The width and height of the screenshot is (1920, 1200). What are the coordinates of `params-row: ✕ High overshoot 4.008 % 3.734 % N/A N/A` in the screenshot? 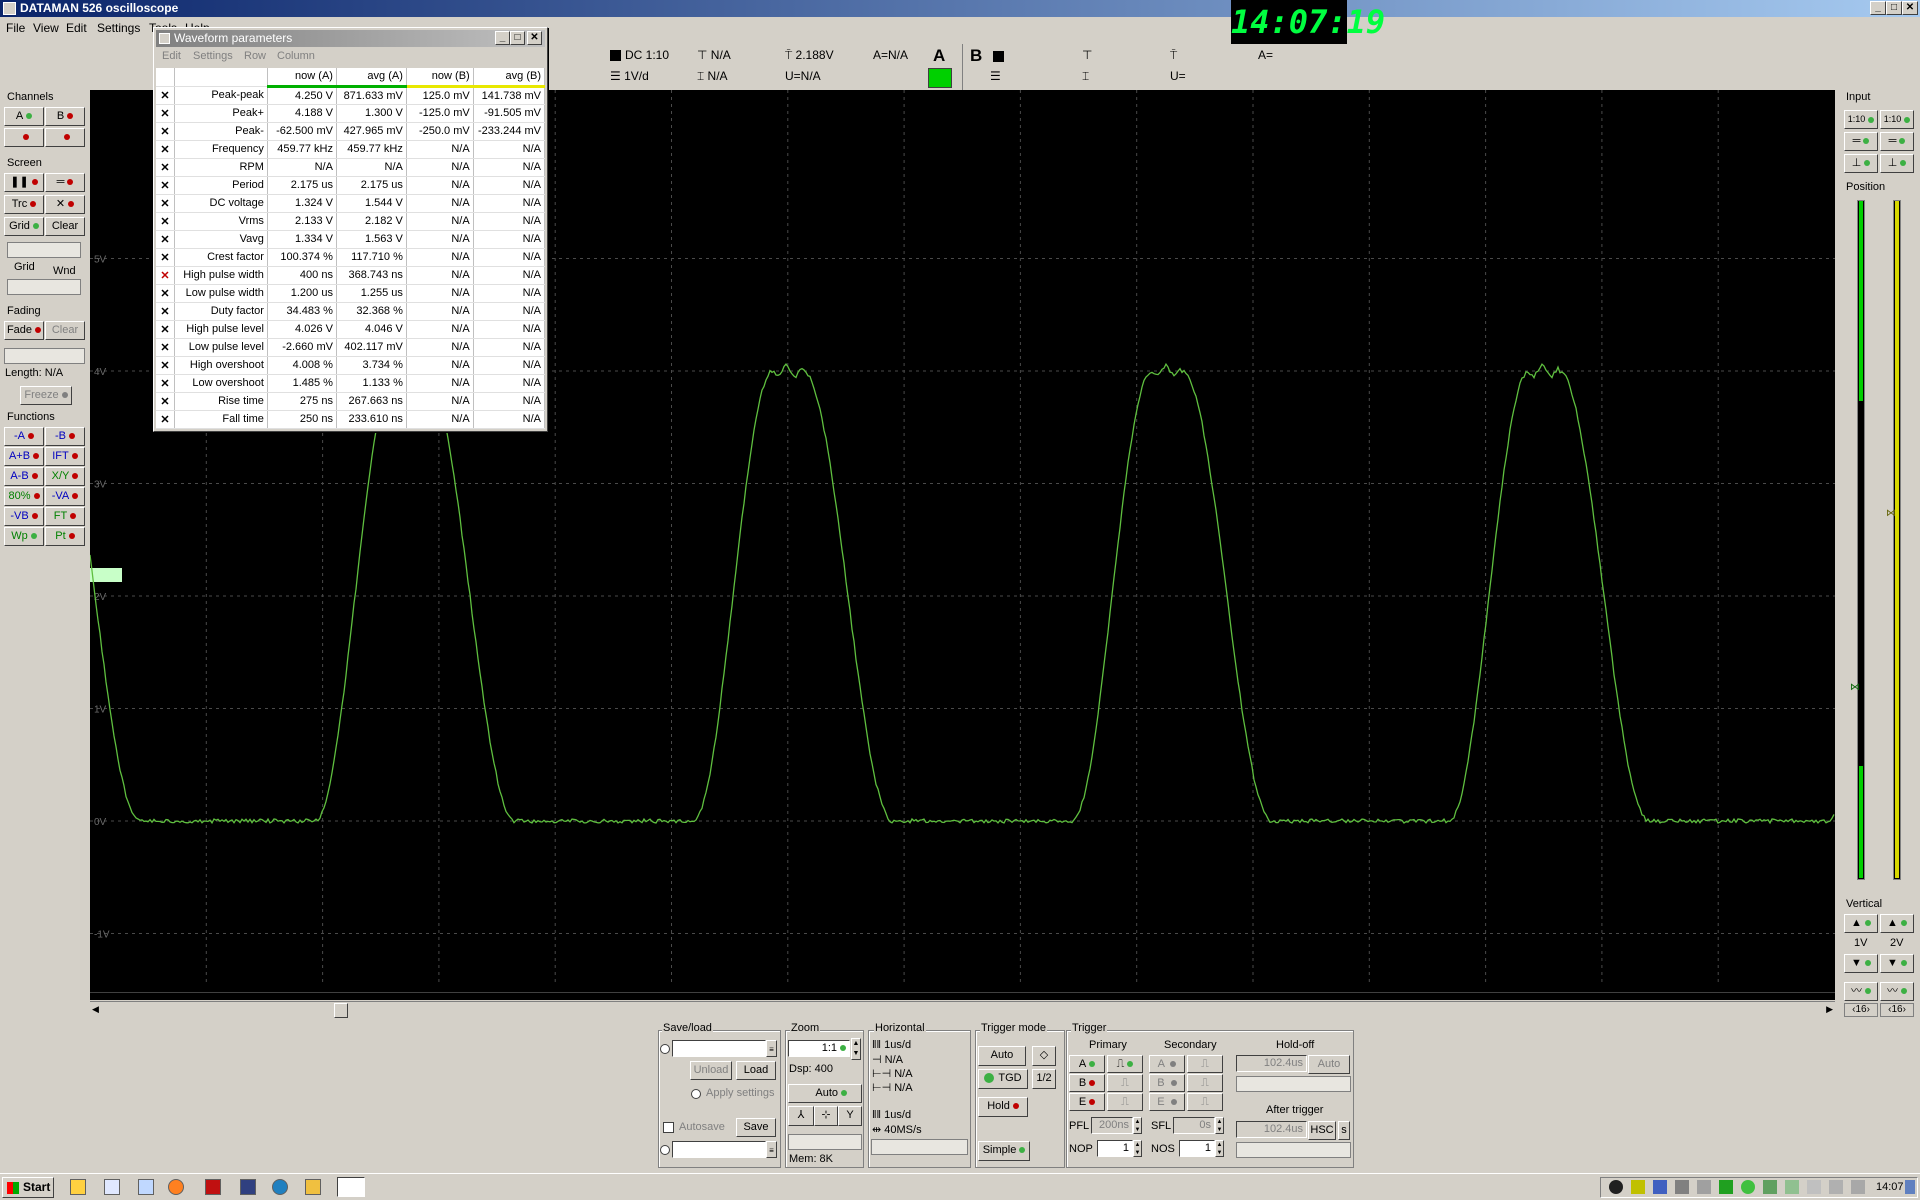 It's located at (351, 365).